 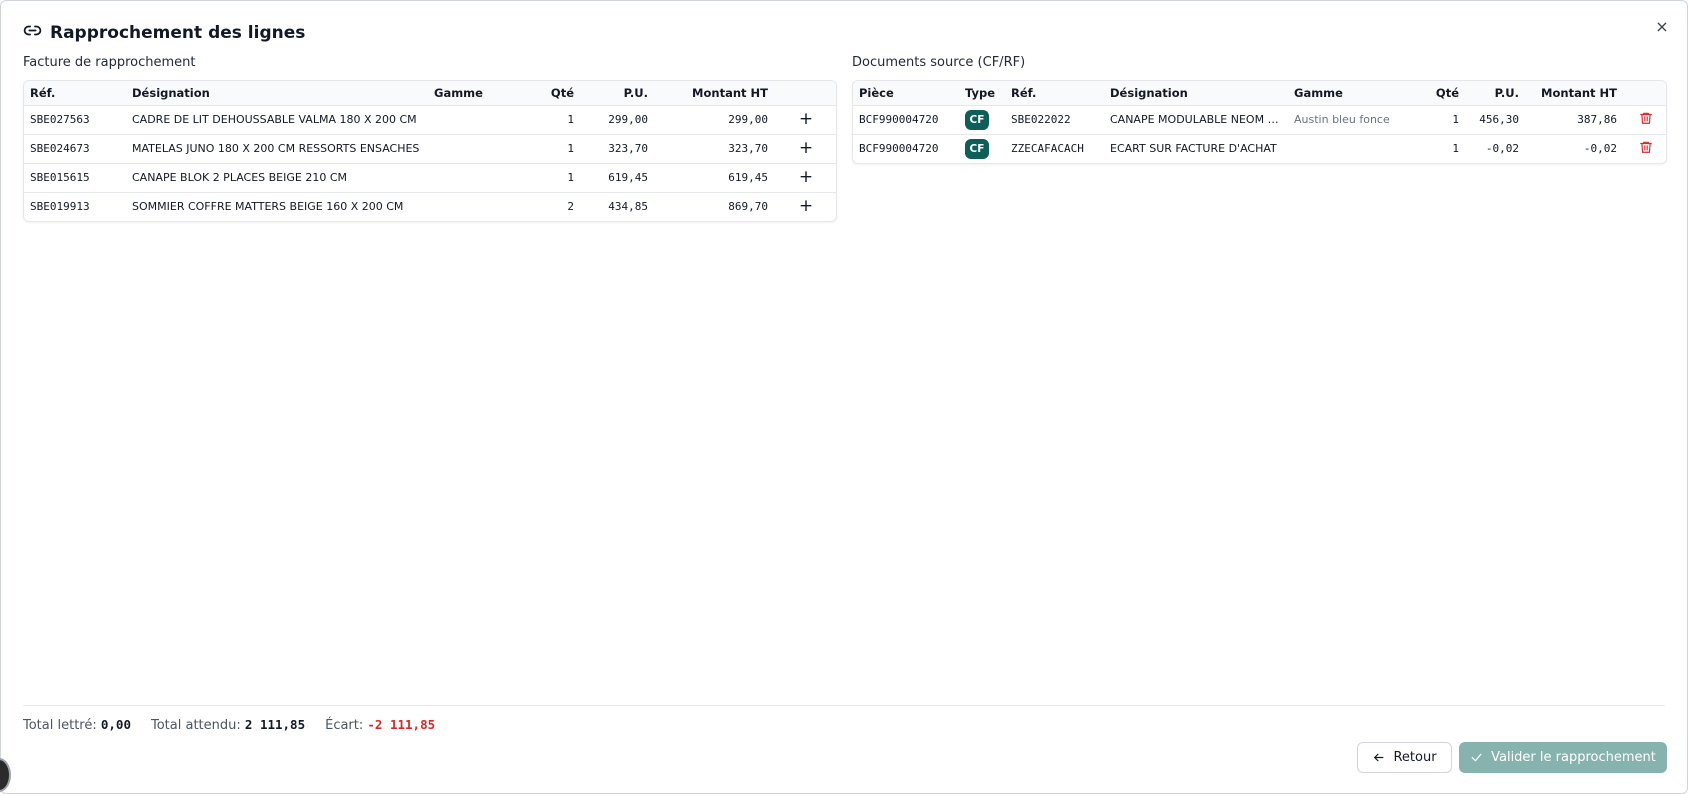 I want to click on cell-gamme: Austin bleu fonce, so click(x=1349, y=120).